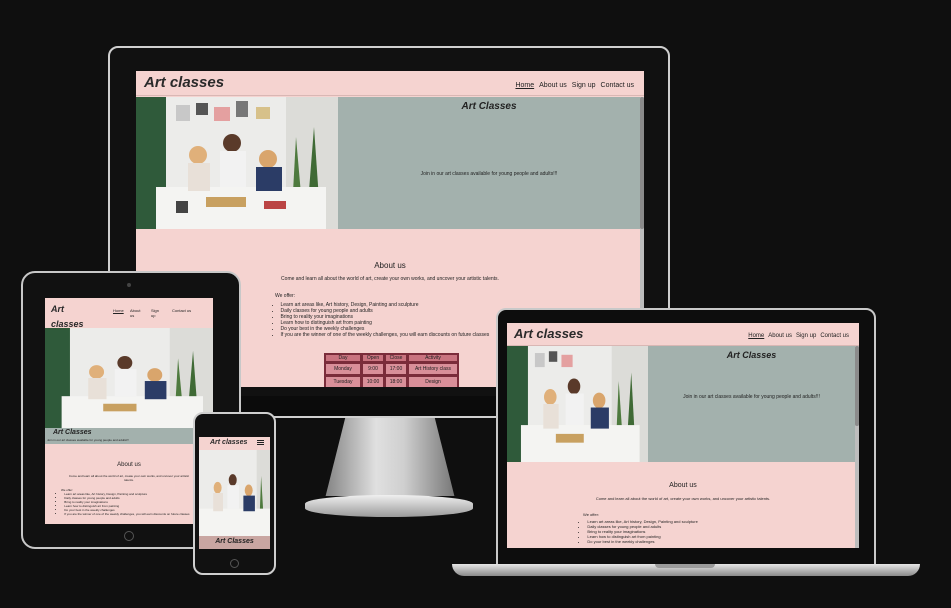 This screenshot has height=608, width=951. I want to click on phone-home-button-icon, so click(234, 563).